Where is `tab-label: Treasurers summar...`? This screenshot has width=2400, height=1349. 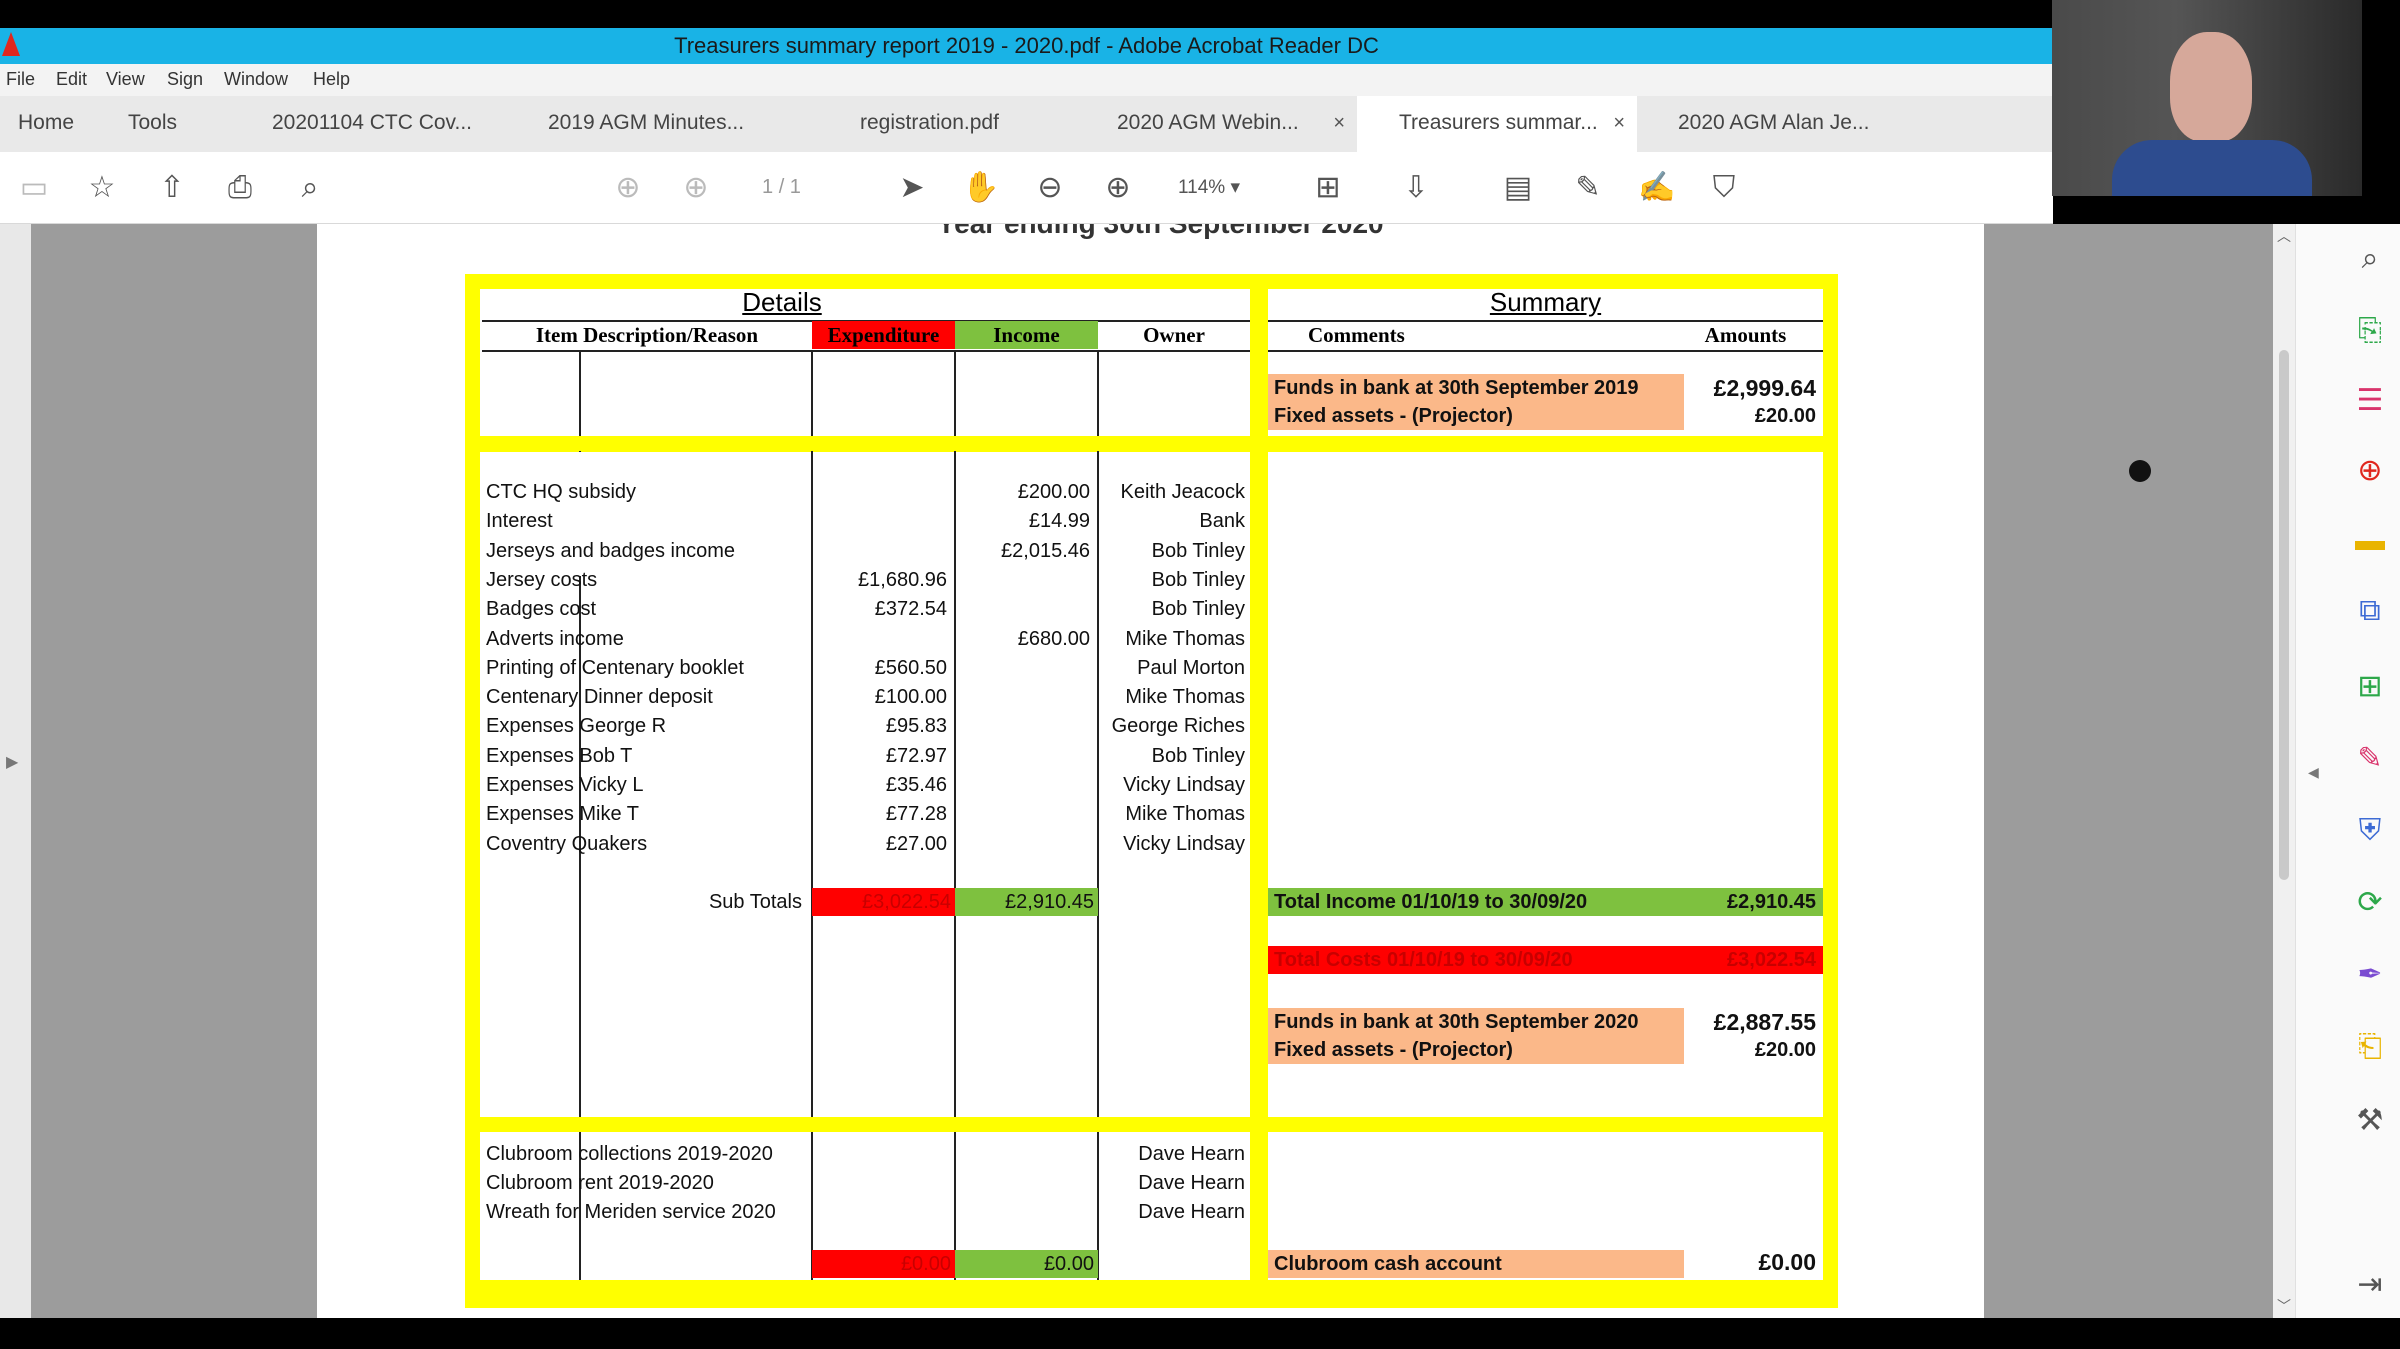 tab-label: Treasurers summar... is located at coordinates (1498, 122).